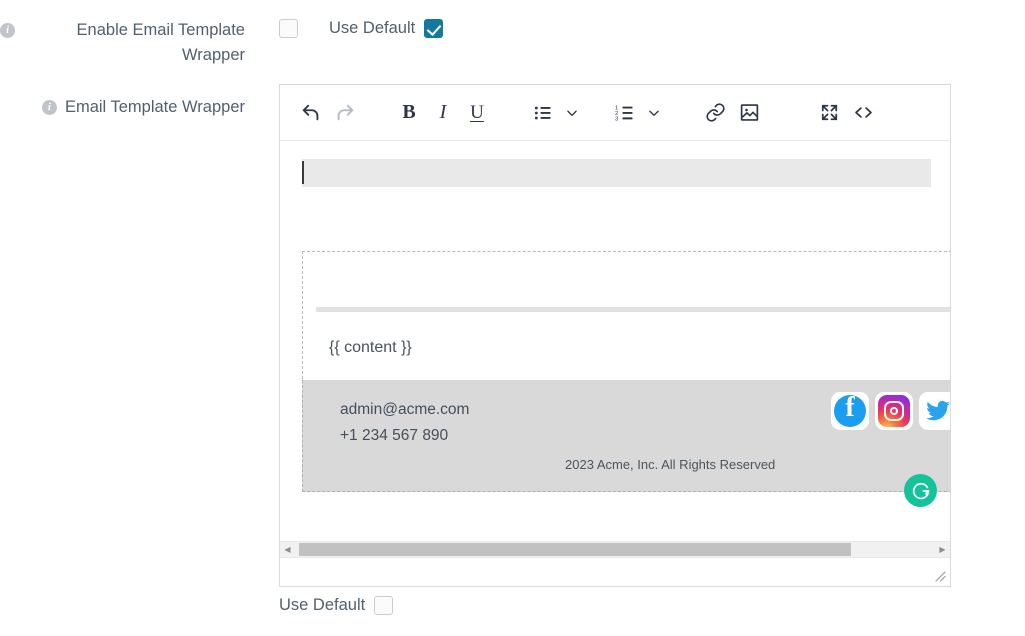 The height and width of the screenshot is (636, 1025). I want to click on use-default-row-bottom: Use Default, so click(336, 605).